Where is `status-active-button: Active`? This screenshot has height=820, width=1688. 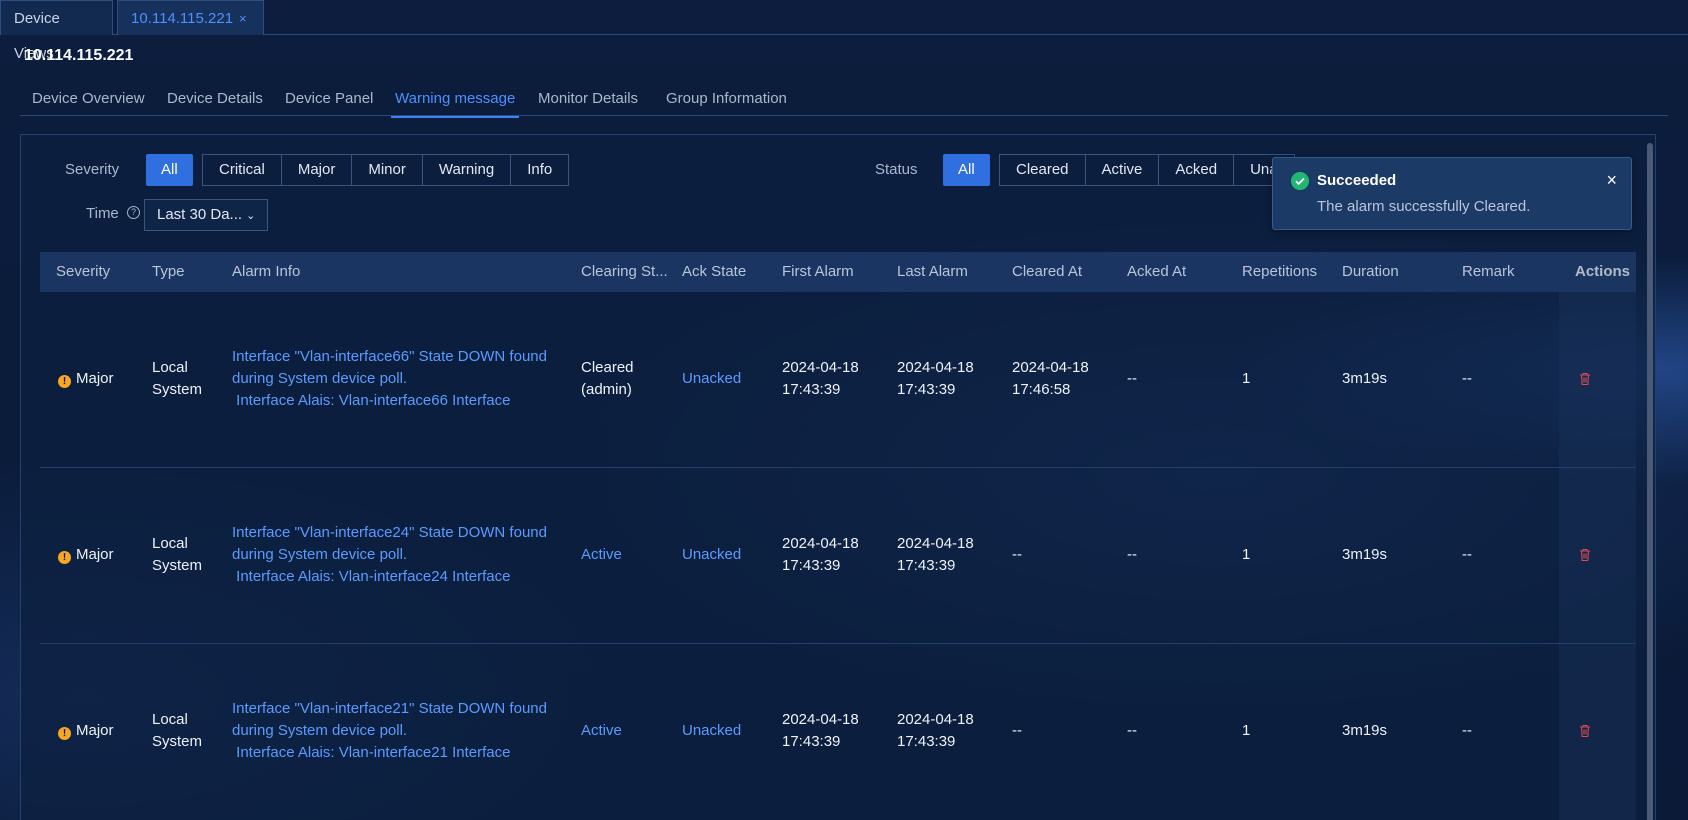
status-active-button: Active is located at coordinates (1122, 170).